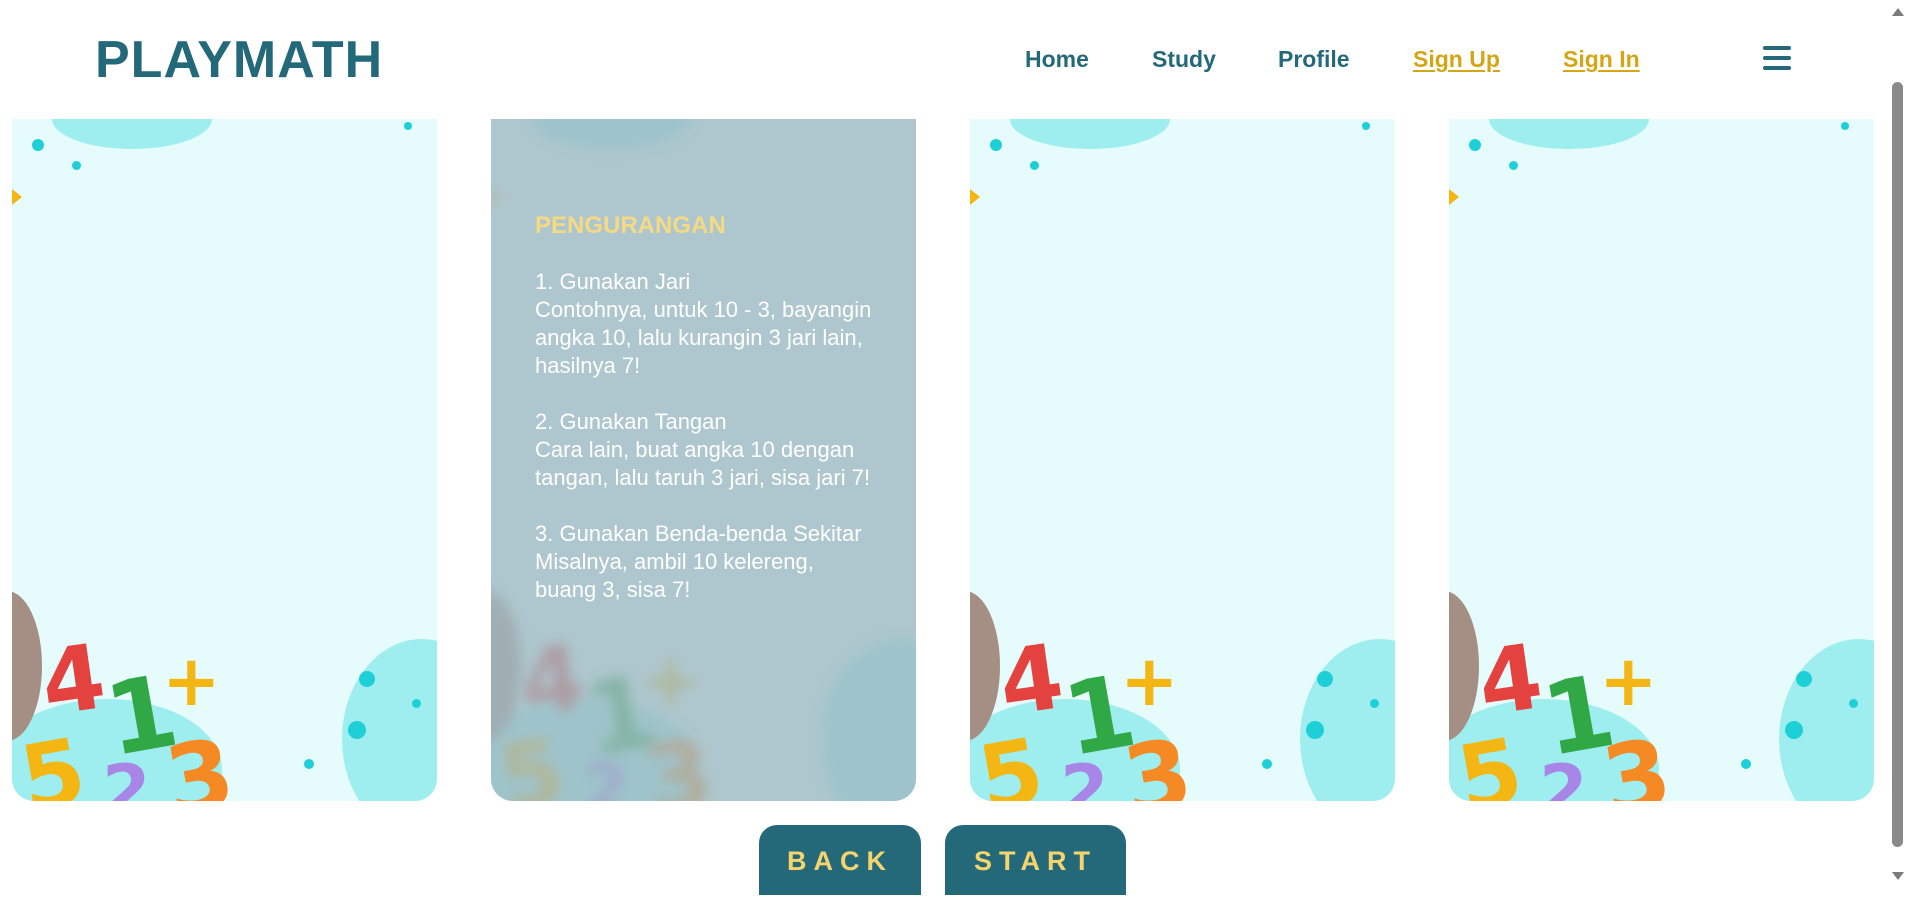 The height and width of the screenshot is (897, 1907). What do you see at coordinates (1898, 12) in the screenshot?
I see `scroll-up-arrow-icon` at bounding box center [1898, 12].